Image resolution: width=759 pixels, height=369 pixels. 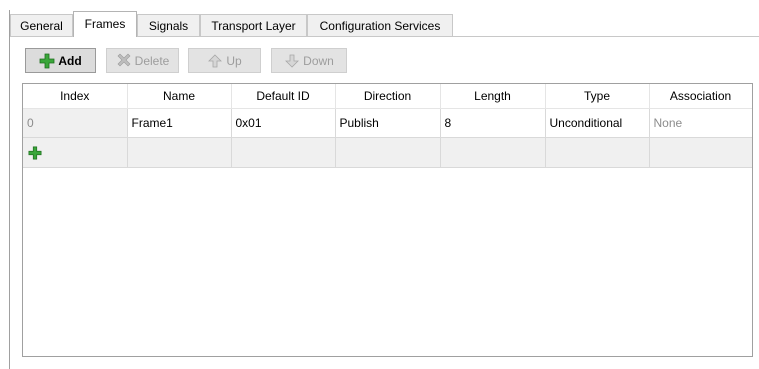 What do you see at coordinates (70, 60) in the screenshot?
I see `add-button-label: Add` at bounding box center [70, 60].